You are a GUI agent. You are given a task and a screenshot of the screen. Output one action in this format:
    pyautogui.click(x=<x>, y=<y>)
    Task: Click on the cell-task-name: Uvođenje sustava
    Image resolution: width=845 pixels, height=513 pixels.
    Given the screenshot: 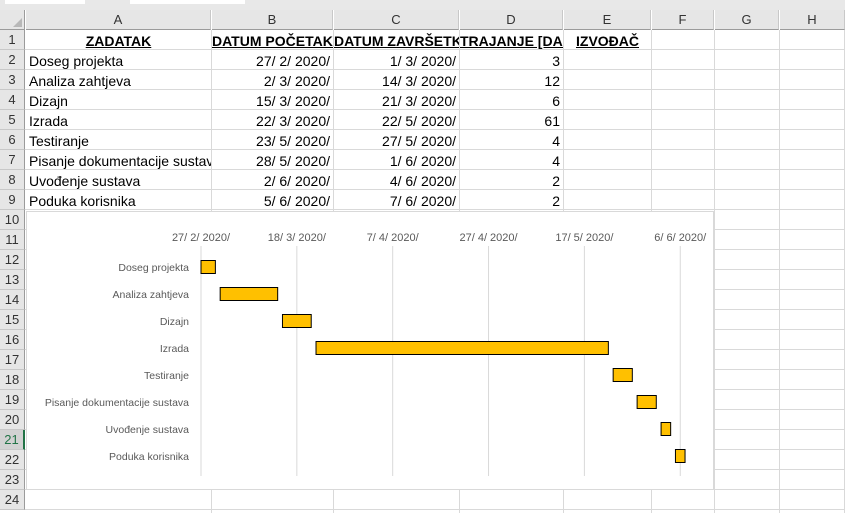 What is the action you would take?
    pyautogui.click(x=118, y=181)
    